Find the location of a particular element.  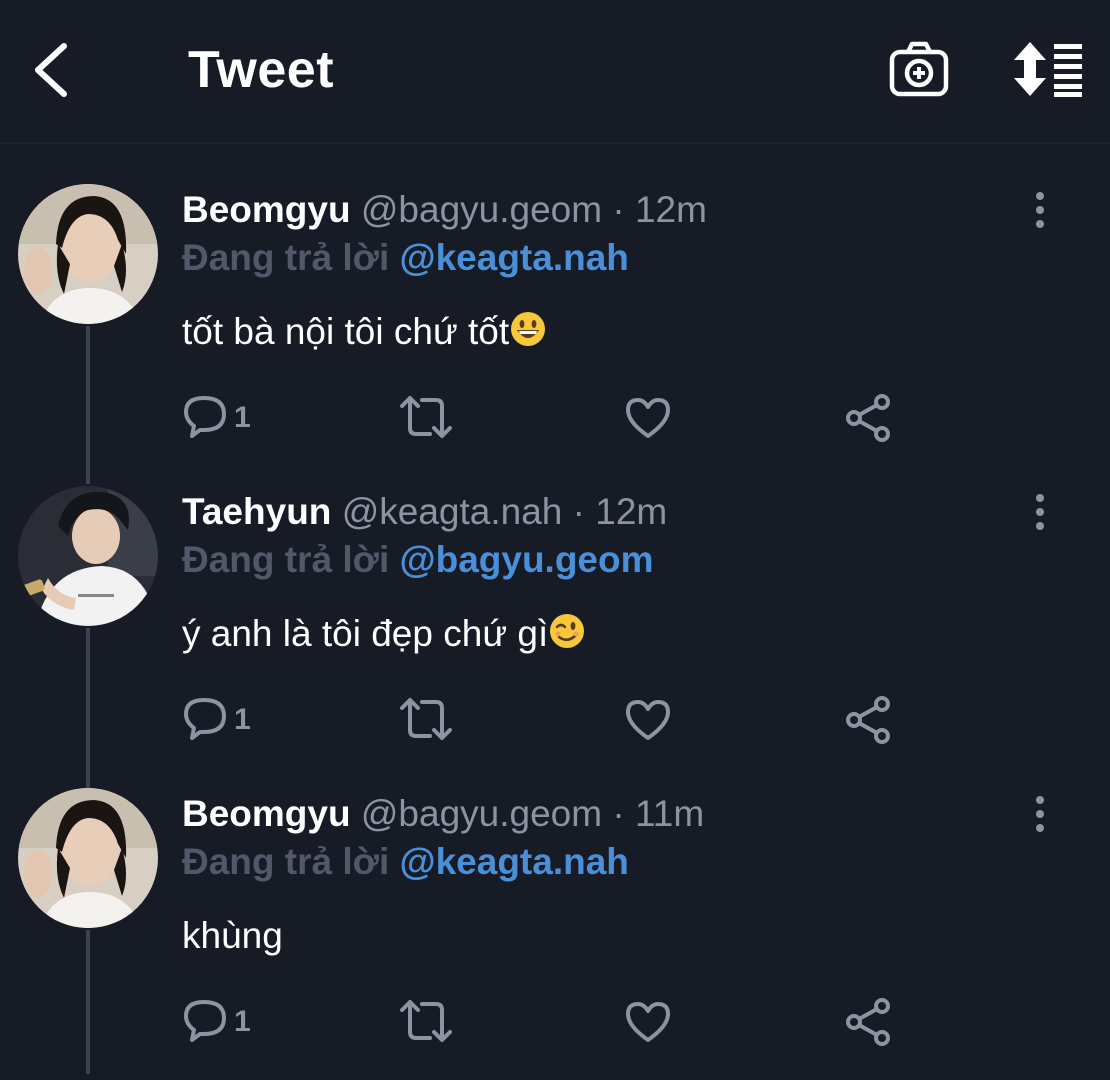

user-handle: @keagta.nah is located at coordinates (452, 511).